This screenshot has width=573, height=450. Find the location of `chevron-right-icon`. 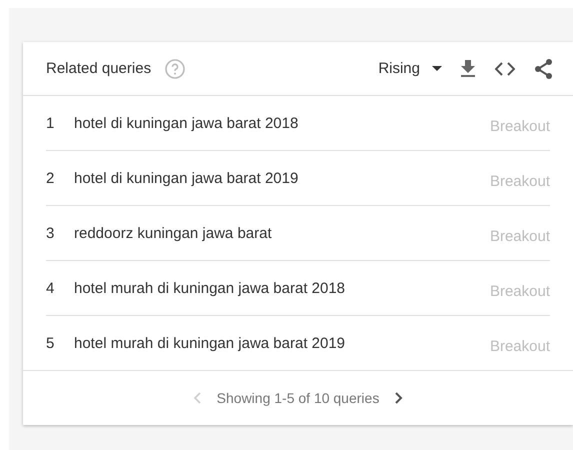

chevron-right-icon is located at coordinates (399, 398).